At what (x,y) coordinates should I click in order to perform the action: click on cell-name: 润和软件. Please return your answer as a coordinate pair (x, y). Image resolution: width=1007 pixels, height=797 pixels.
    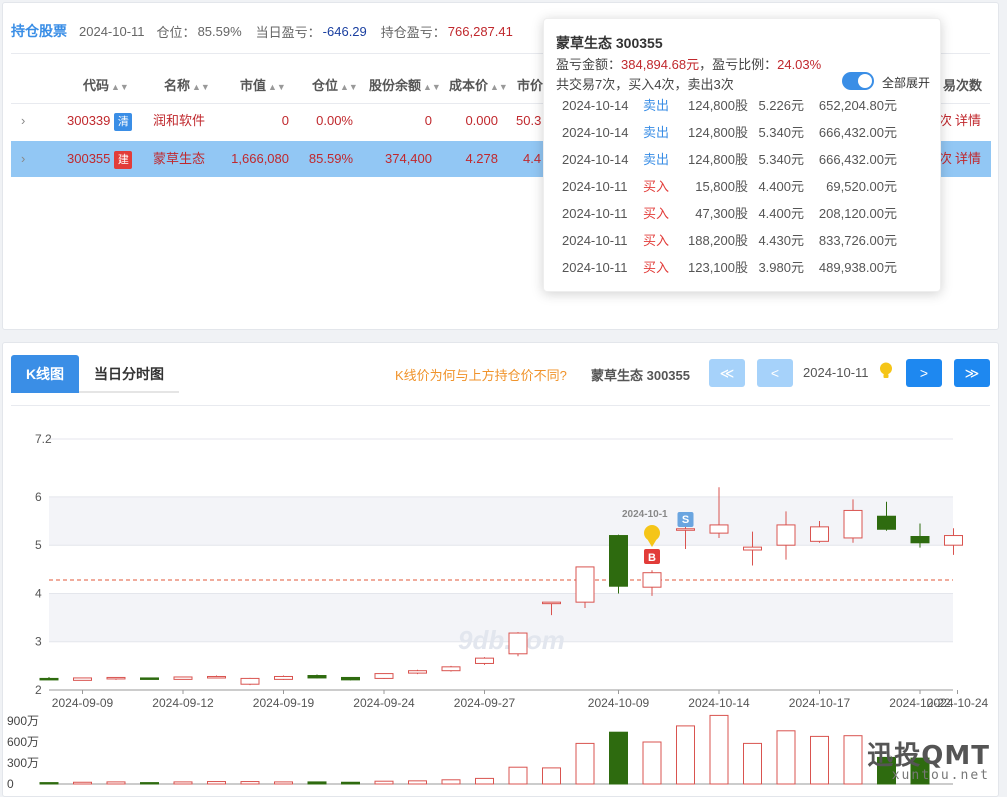
    Looking at the image, I should click on (179, 121).